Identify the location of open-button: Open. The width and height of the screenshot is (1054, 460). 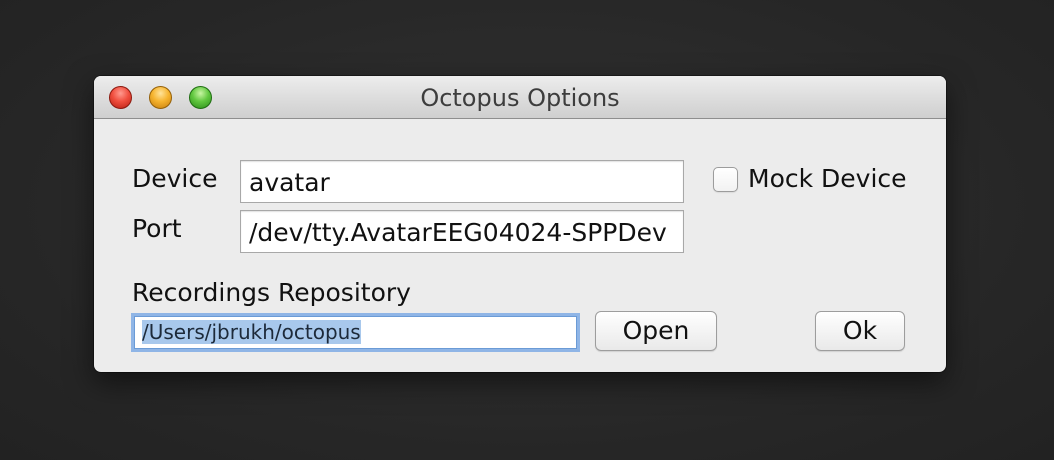
(656, 331).